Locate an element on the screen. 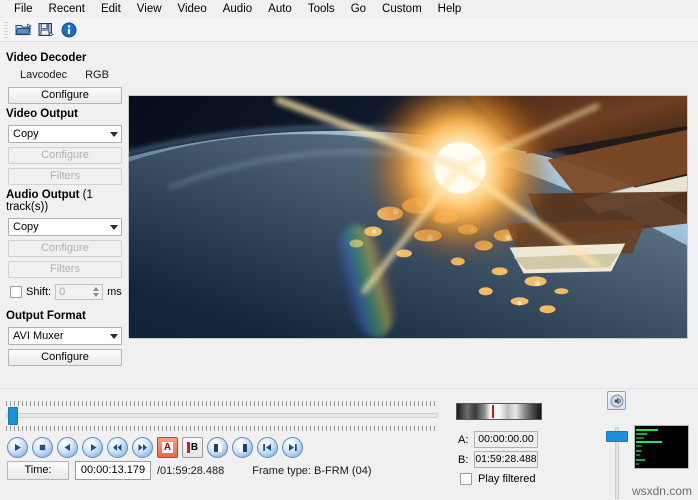 Image resolution: width=698 pixels, height=500 pixels. rewind-button is located at coordinates (117, 447).